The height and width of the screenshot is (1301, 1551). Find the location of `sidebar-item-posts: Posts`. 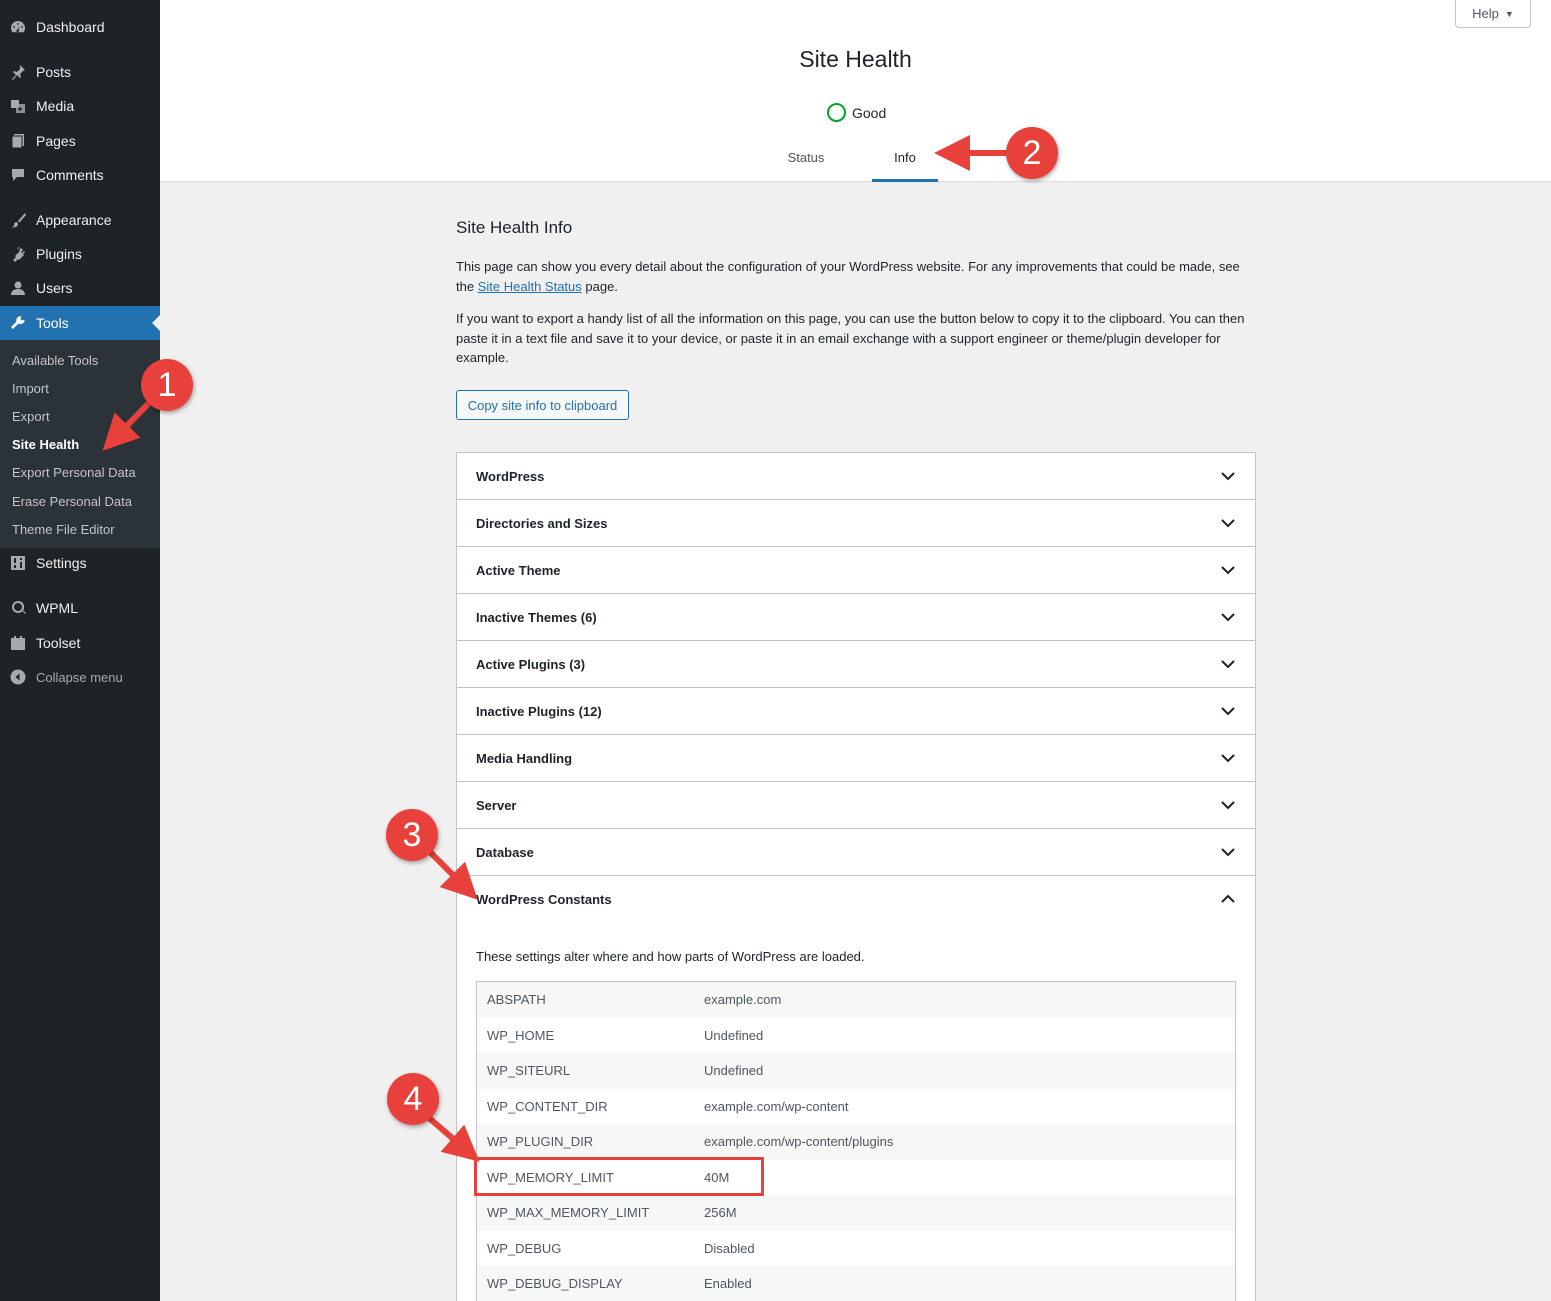

sidebar-item-posts: Posts is located at coordinates (80, 72).